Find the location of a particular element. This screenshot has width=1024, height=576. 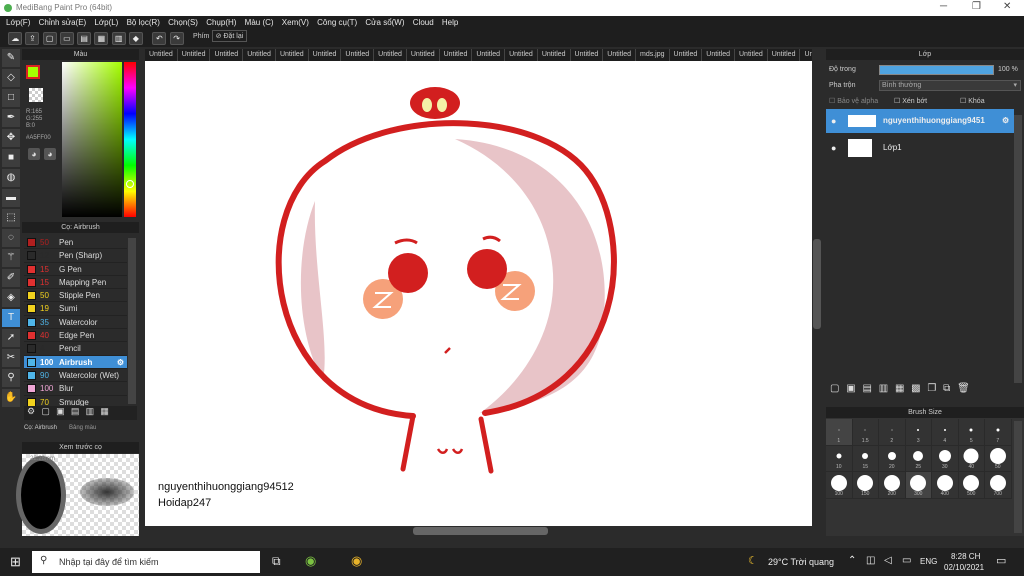

layer-list-scrollbar is located at coordinates (1018, 249).